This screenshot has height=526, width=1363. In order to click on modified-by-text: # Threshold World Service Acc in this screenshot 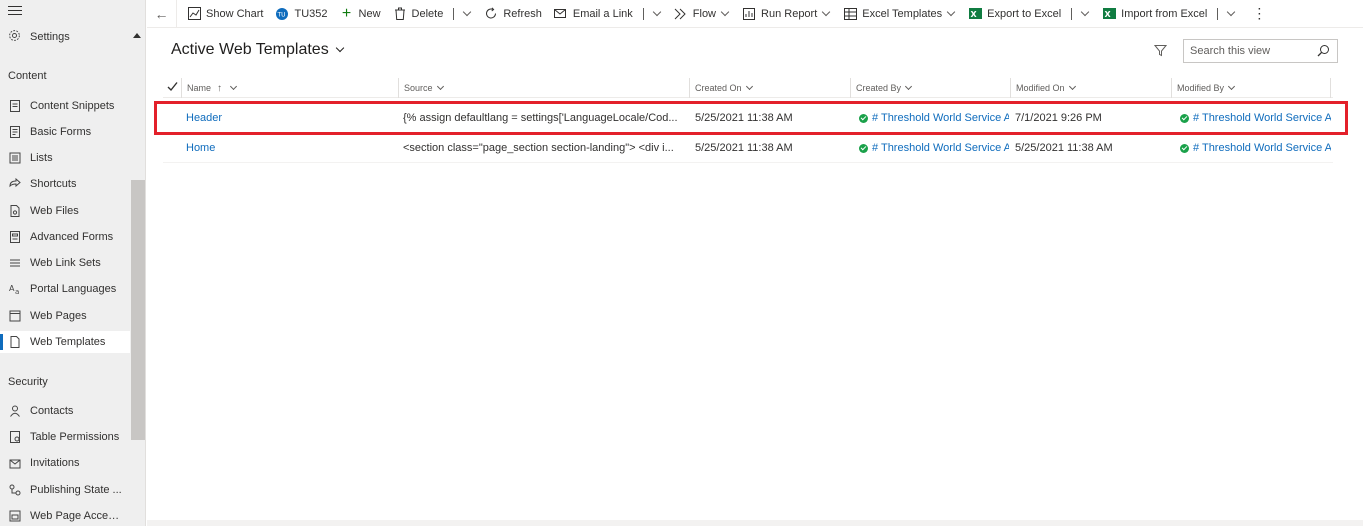, I will do `click(1262, 148)`.